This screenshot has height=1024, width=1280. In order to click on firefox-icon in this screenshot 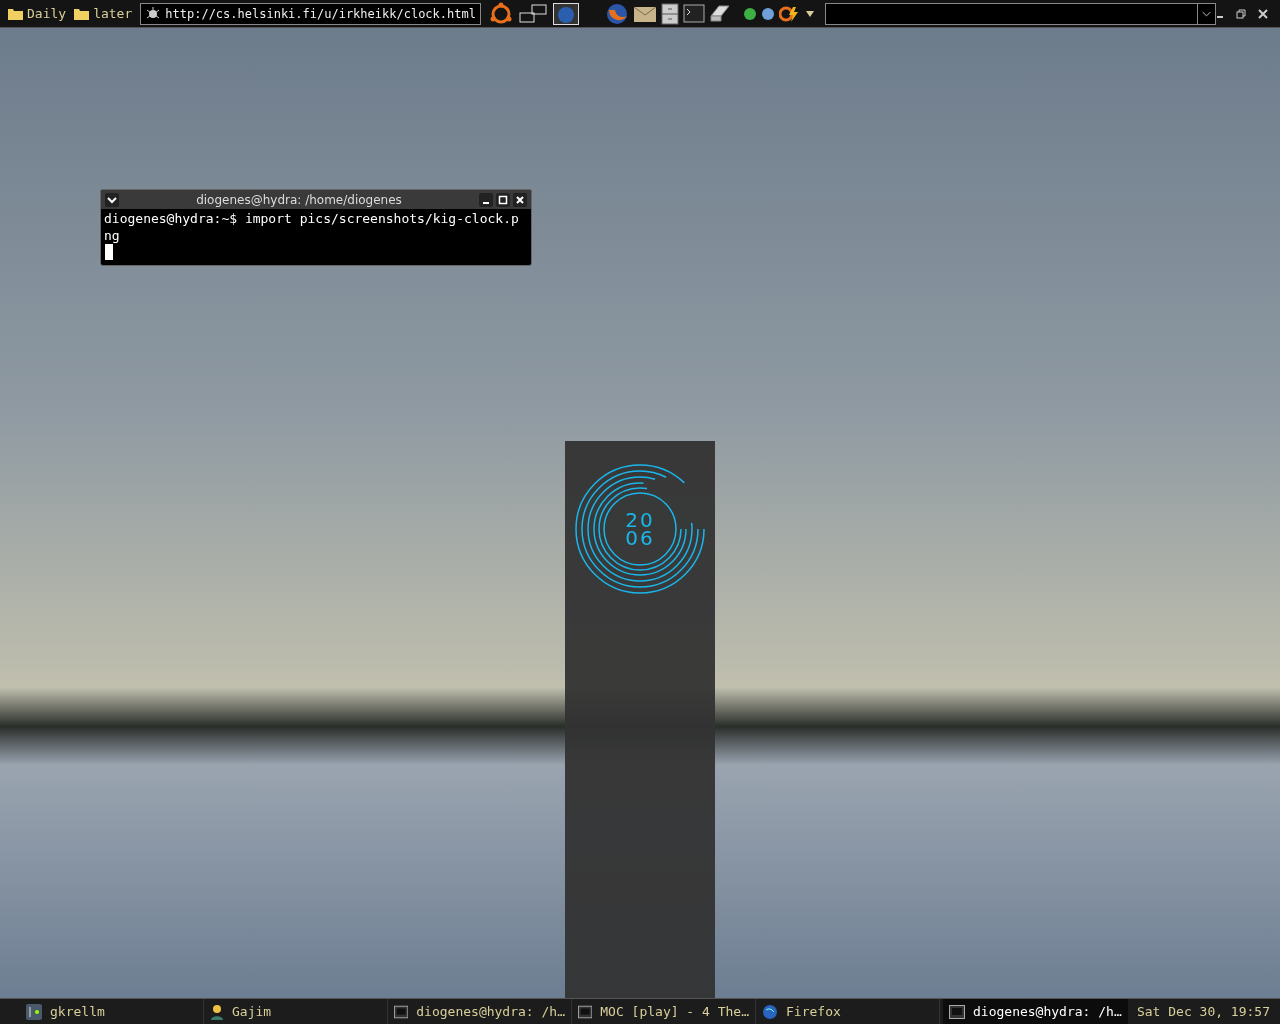, I will do `click(616, 13)`.